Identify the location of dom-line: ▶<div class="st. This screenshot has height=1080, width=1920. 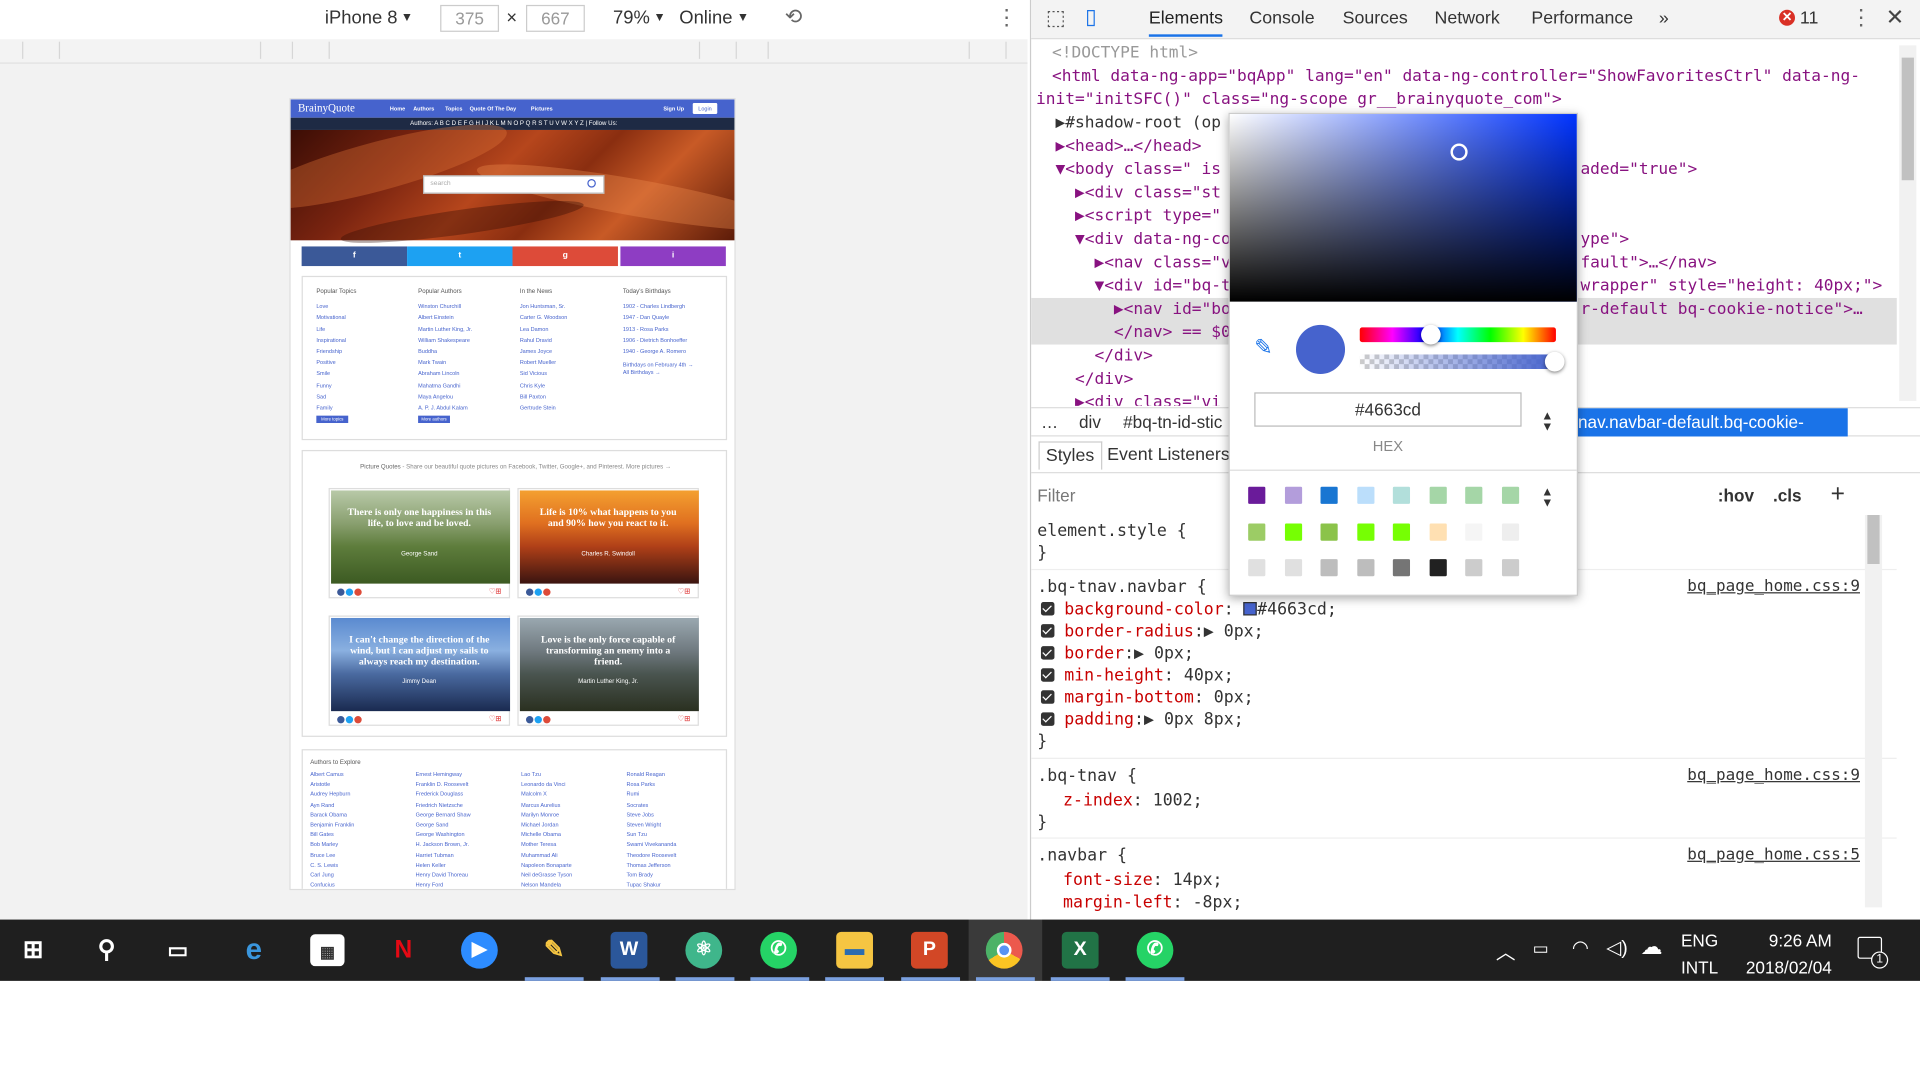
(1128, 192).